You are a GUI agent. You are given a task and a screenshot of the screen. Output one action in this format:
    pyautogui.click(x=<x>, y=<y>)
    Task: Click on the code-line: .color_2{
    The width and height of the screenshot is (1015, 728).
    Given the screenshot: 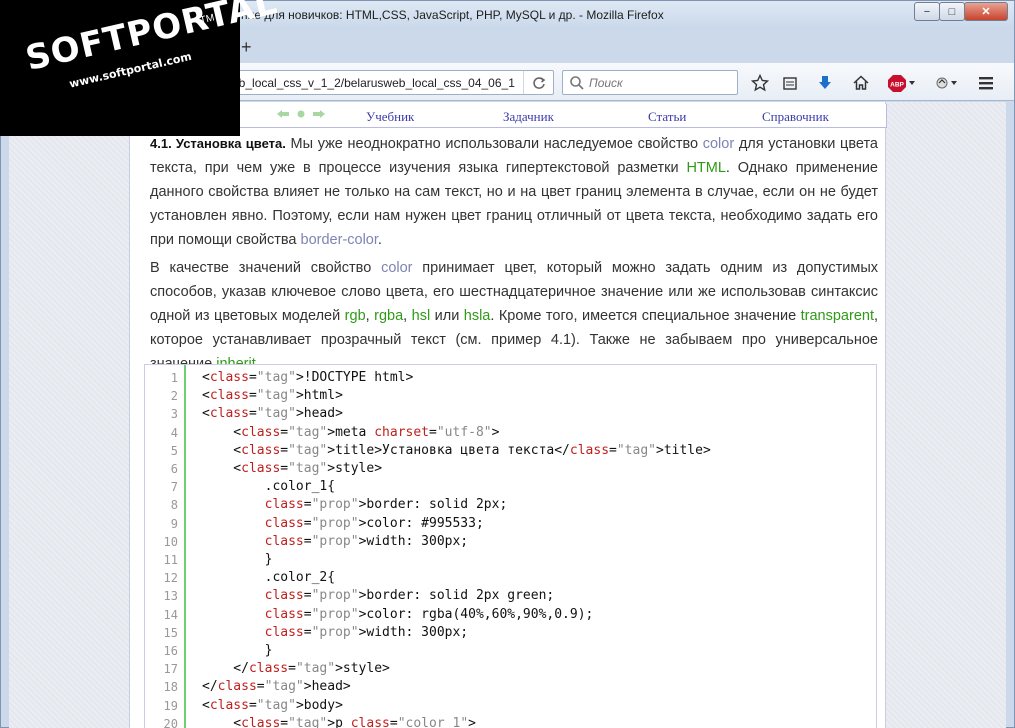 What is the action you would take?
    pyautogui.click(x=269, y=578)
    